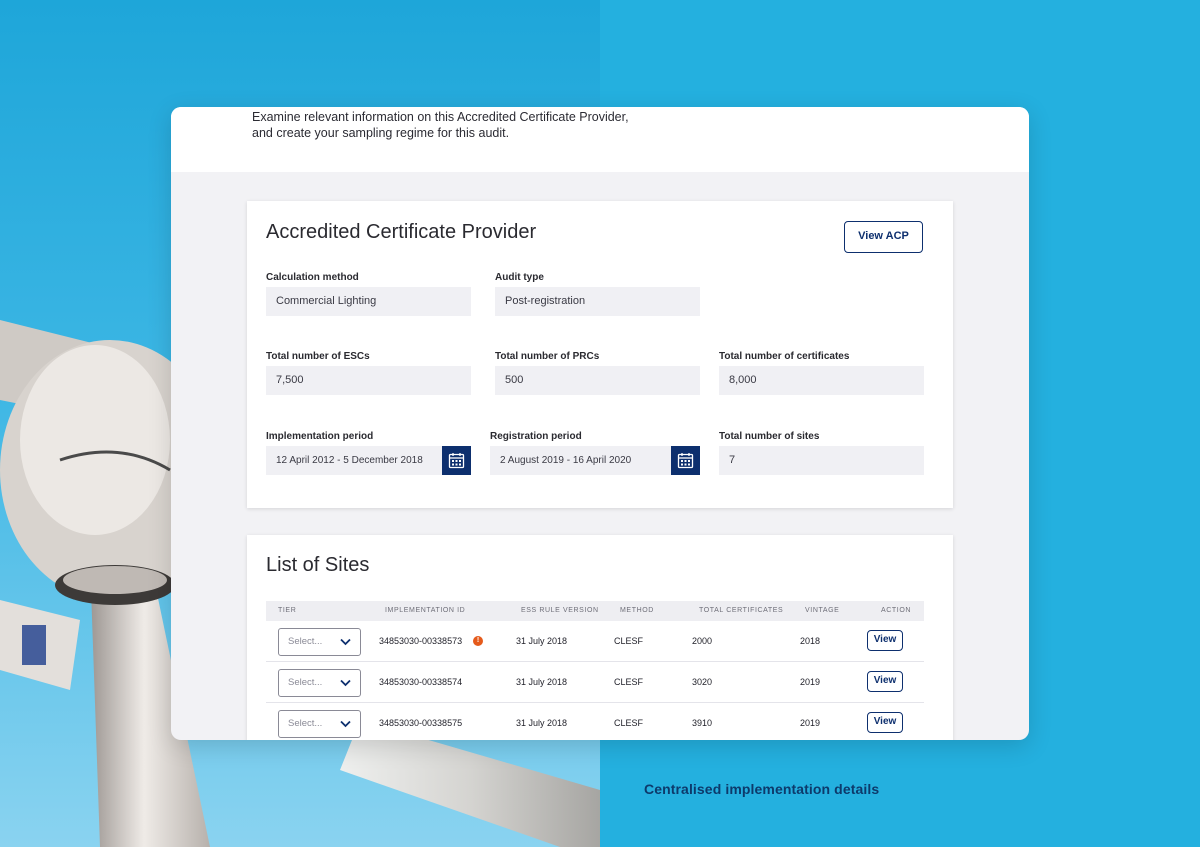 Image resolution: width=1200 pixels, height=847 pixels. Describe the element at coordinates (312, 277) in the screenshot. I see `calc-method-label: Calculation method` at that location.